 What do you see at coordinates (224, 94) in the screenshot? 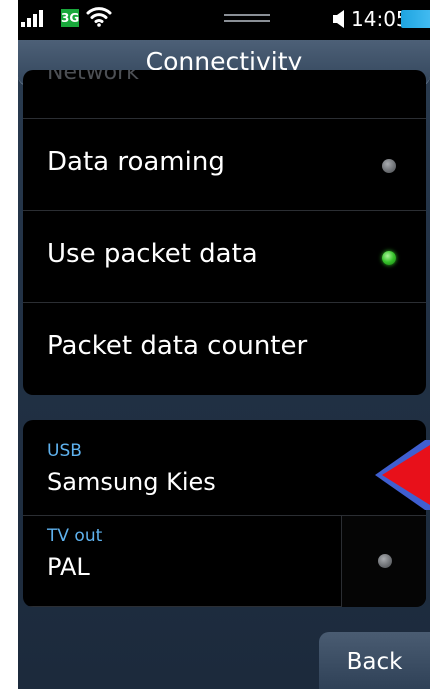
I see `list-item-network: Network` at bounding box center [224, 94].